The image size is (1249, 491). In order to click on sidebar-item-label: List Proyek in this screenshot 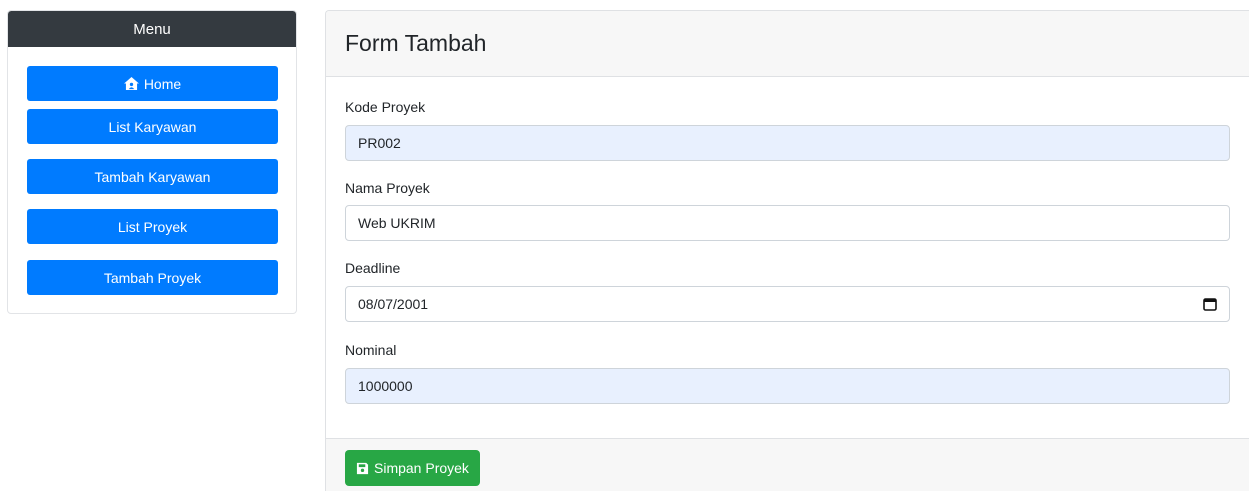, I will do `click(152, 226)`.